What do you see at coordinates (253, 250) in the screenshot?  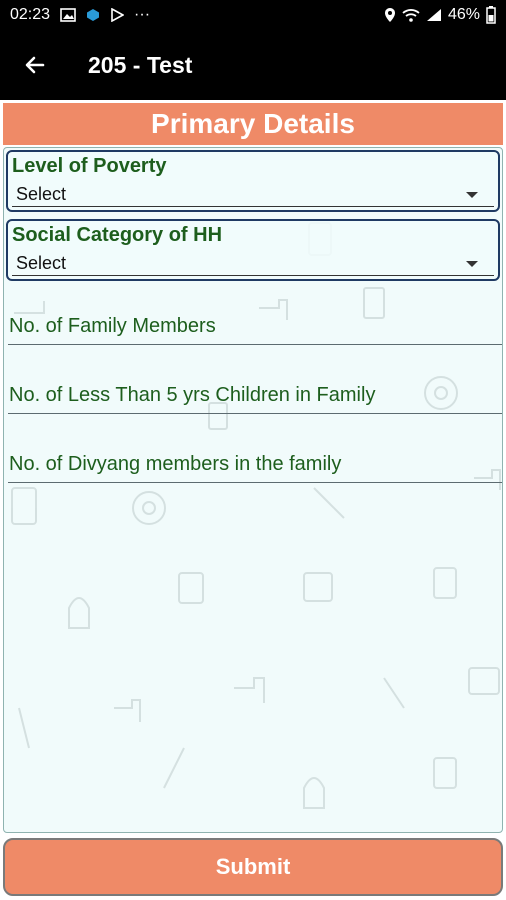 I see `social-category-dropdown: Social Category of HH Select` at bounding box center [253, 250].